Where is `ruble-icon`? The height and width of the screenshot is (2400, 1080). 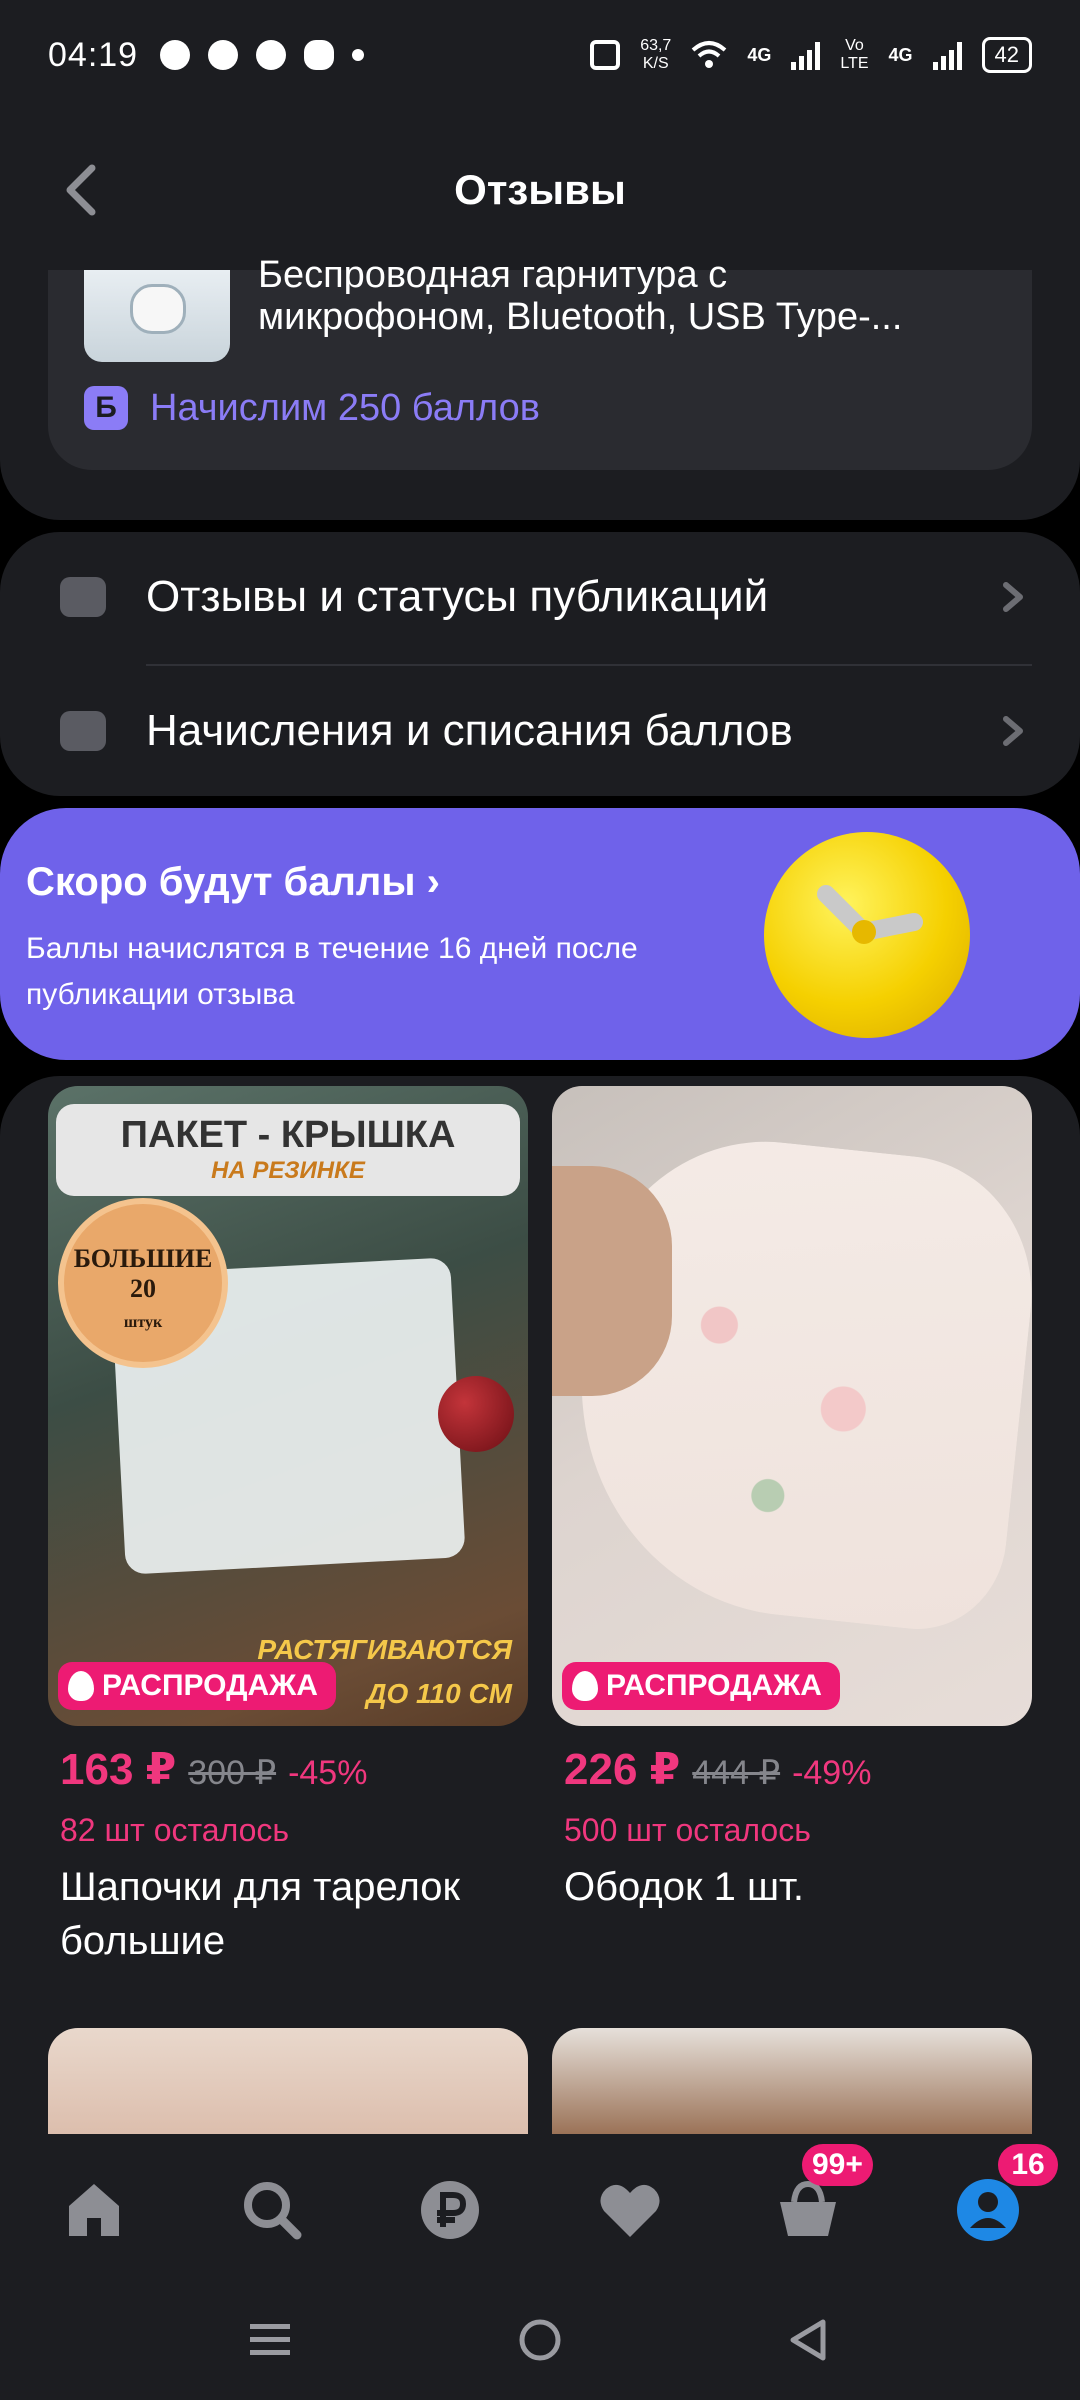
ruble-icon is located at coordinates (450, 2210).